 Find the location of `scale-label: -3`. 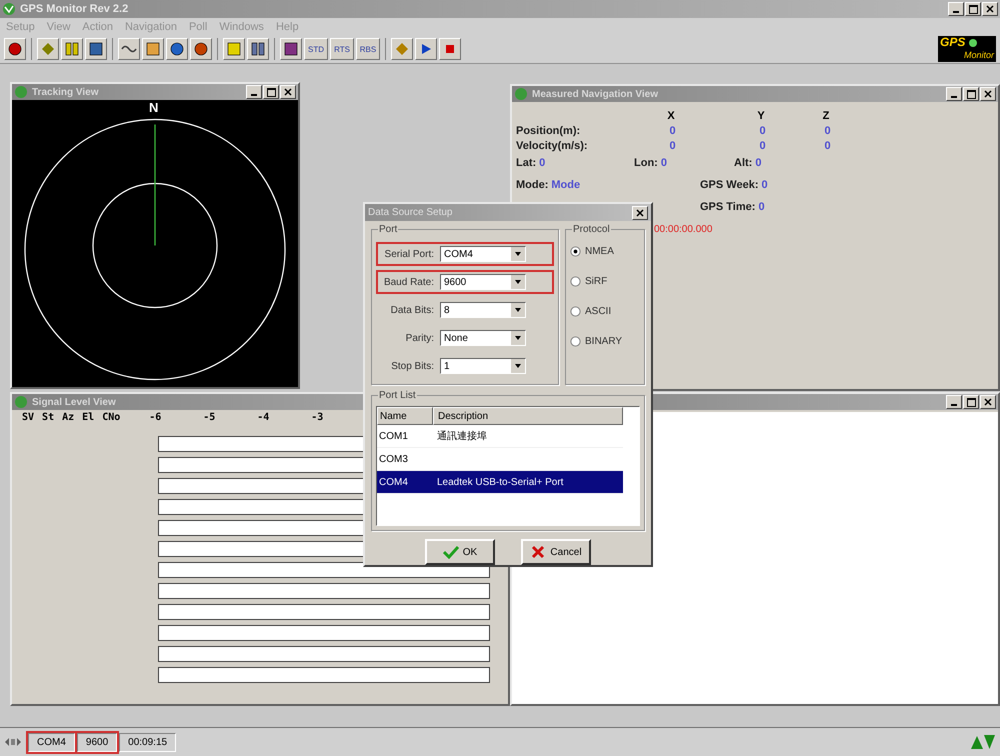

scale-label: -3 is located at coordinates (317, 418).